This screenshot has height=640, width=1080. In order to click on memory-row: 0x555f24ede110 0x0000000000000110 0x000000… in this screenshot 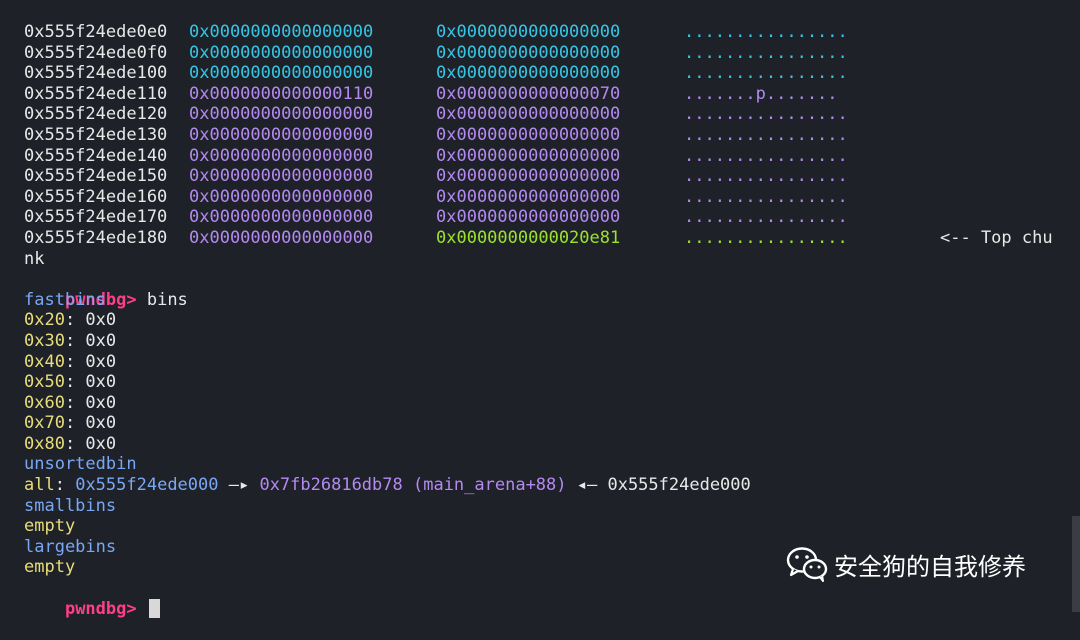, I will do `click(552, 94)`.